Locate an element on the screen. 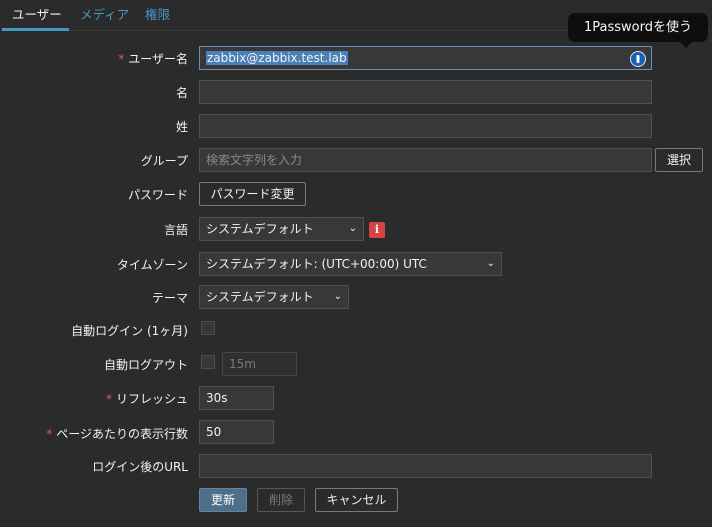 The width and height of the screenshot is (712, 527). username-label: * ユーザー名 is located at coordinates (153, 58).